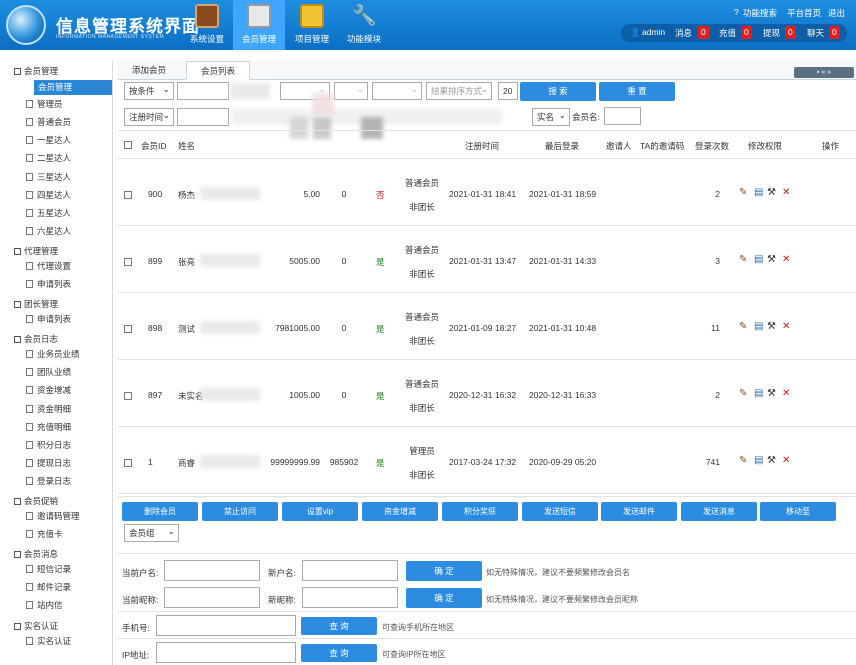 The height and width of the screenshot is (665, 856). What do you see at coordinates (48, 569) in the screenshot?
I see `sidebar-item: 短信记录` at bounding box center [48, 569].